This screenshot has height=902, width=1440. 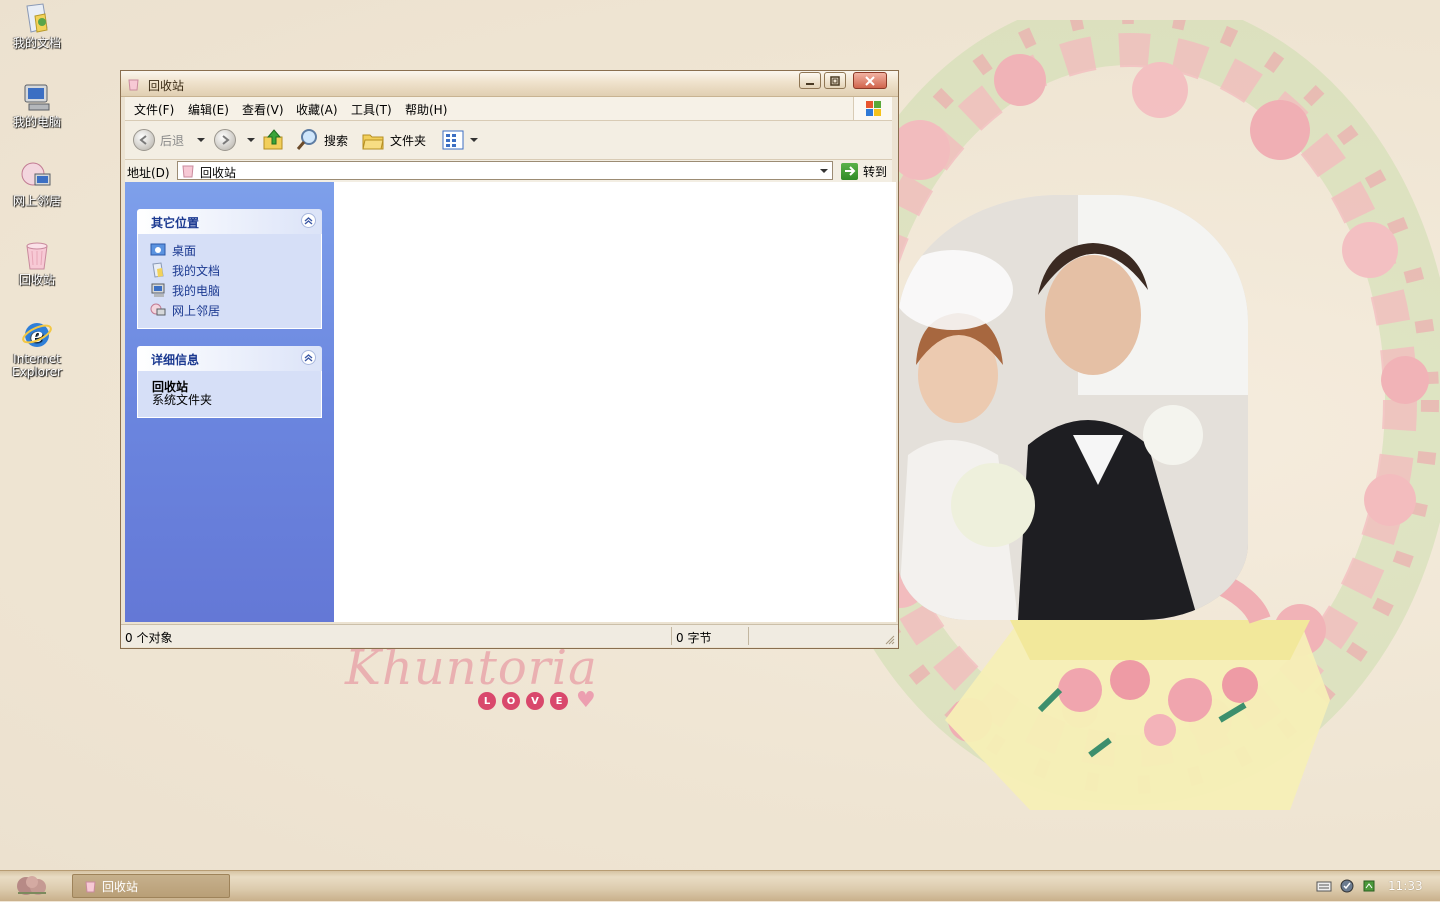 I want to click on system-tray: 11:33, so click(x=1375, y=886).